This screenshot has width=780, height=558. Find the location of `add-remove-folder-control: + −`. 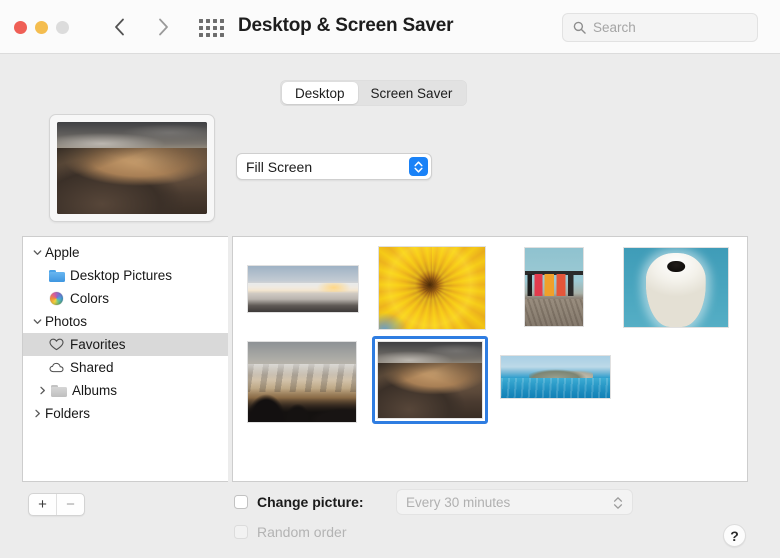

add-remove-folder-control: + − is located at coordinates (56, 504).